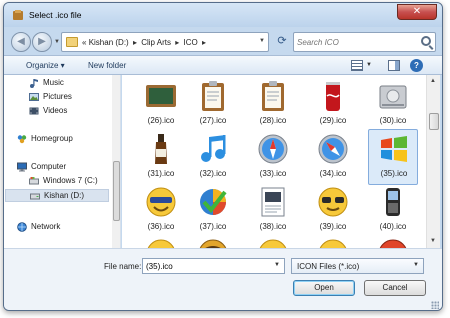 This screenshot has height=318, width=450. What do you see at coordinates (156, 42) in the screenshot?
I see `breadcrumb-item-clip-arts: Clip Arts` at bounding box center [156, 42].